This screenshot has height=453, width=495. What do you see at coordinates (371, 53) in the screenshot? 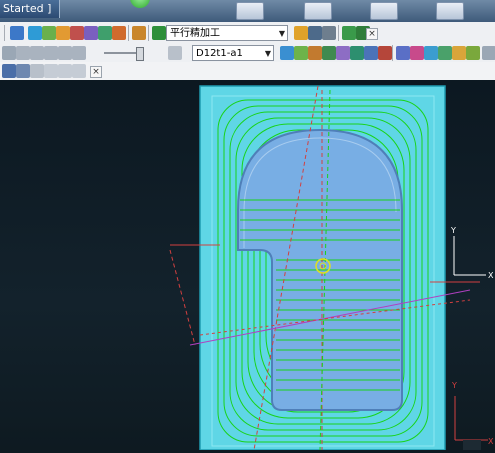
I see `compare-icon` at bounding box center [371, 53].